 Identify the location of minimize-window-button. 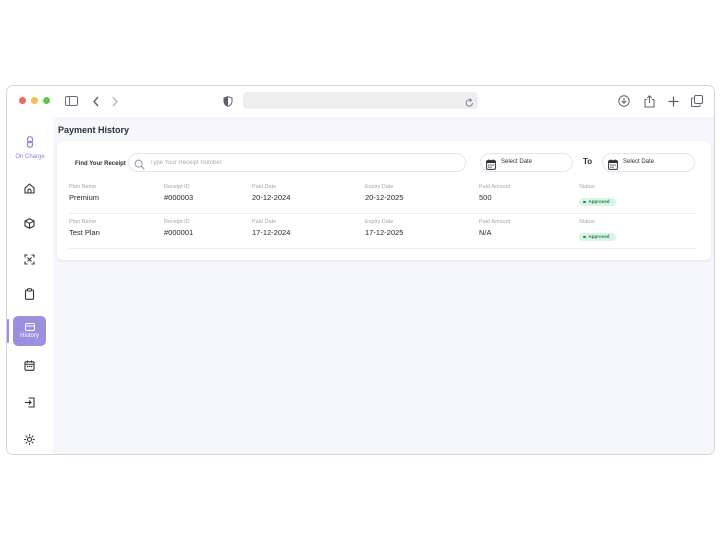
(34, 100).